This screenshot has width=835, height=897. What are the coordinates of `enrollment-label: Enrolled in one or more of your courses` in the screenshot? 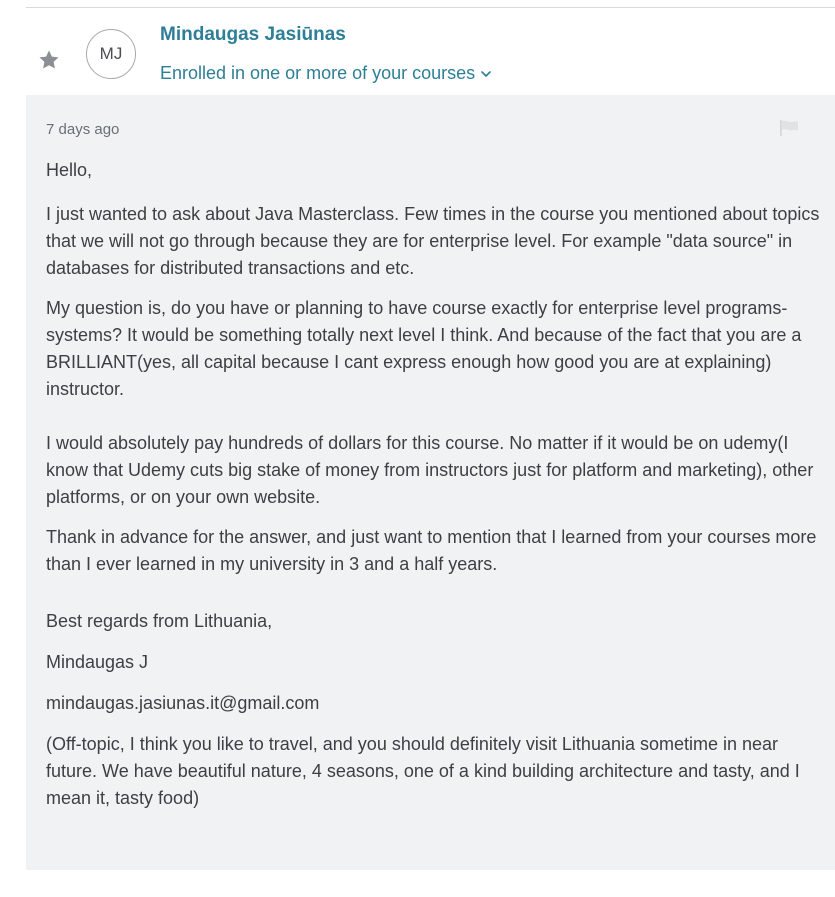 It's located at (318, 73).